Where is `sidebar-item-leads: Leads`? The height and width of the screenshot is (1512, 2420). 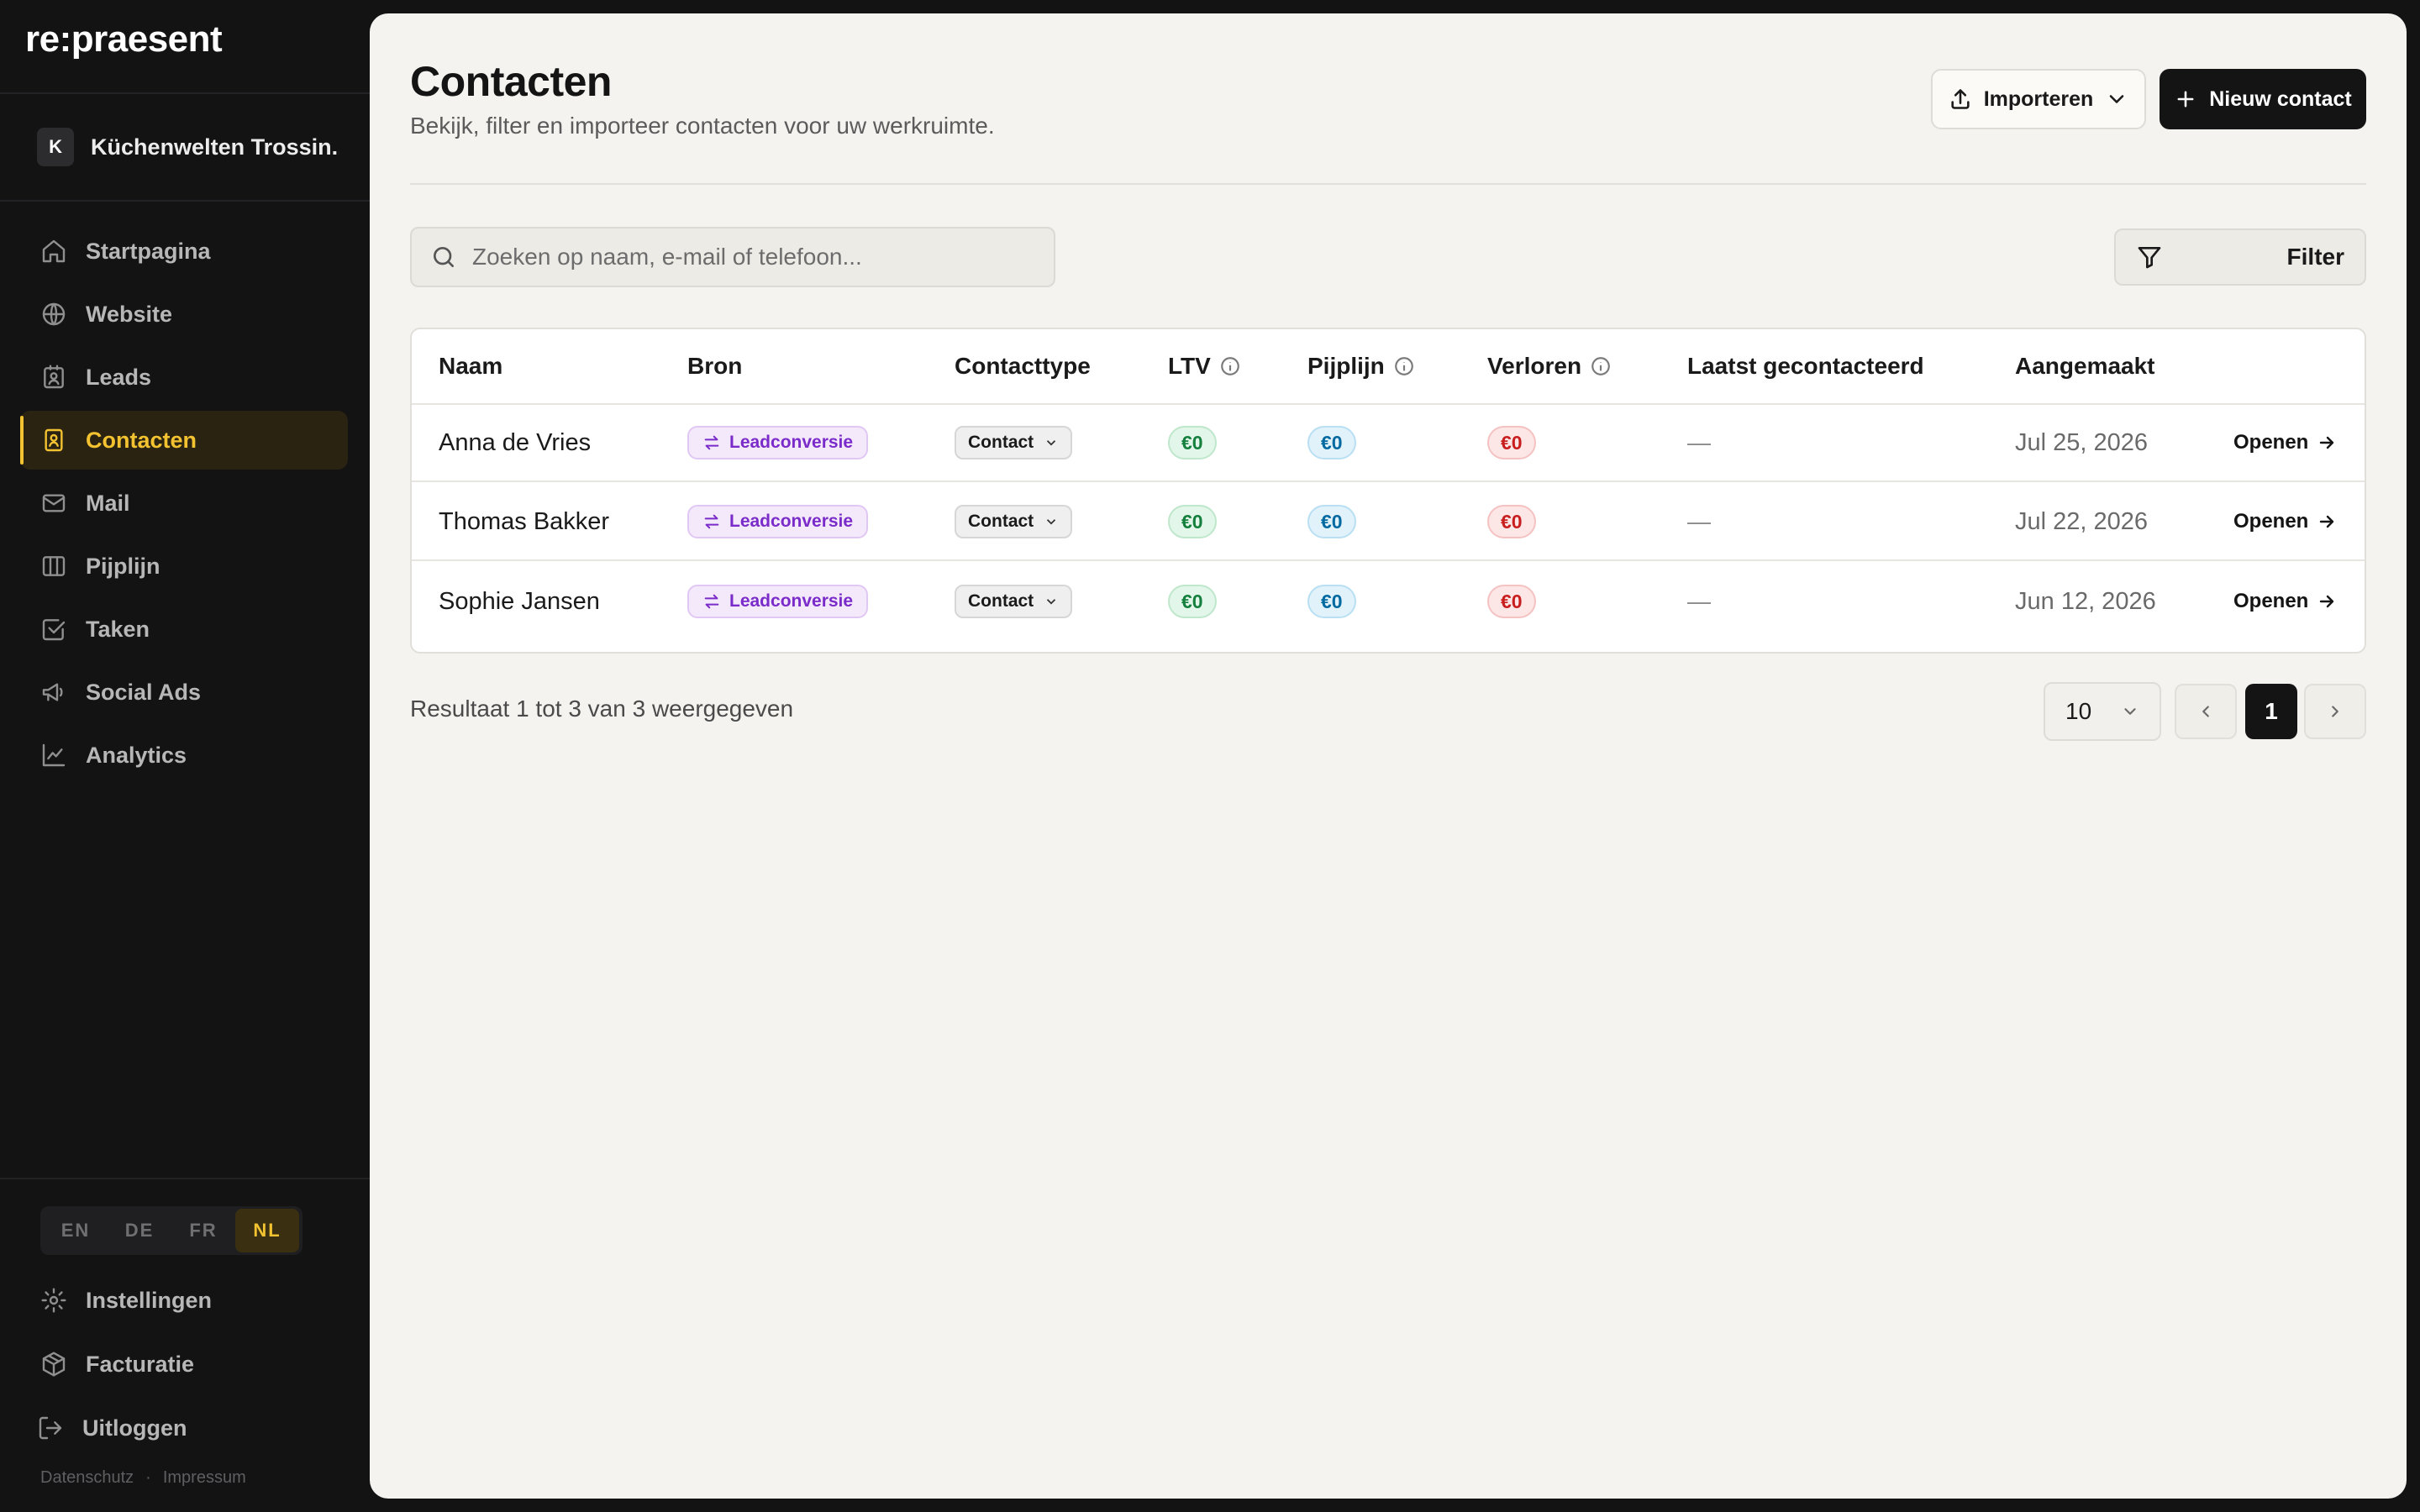 sidebar-item-leads: Leads is located at coordinates (184, 377).